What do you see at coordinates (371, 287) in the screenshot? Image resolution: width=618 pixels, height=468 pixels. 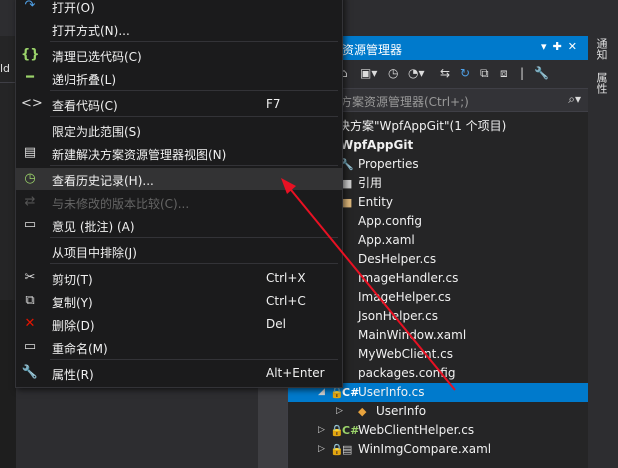 I see `arrow-line` at bounding box center [371, 287].